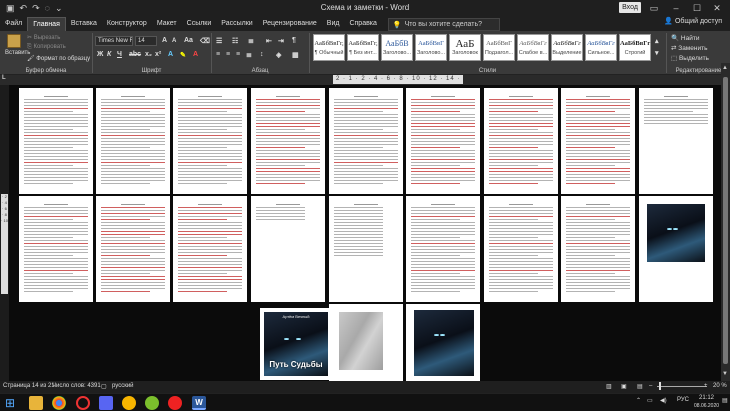  I want to click on justify-icon: ≣, so click(249, 55).